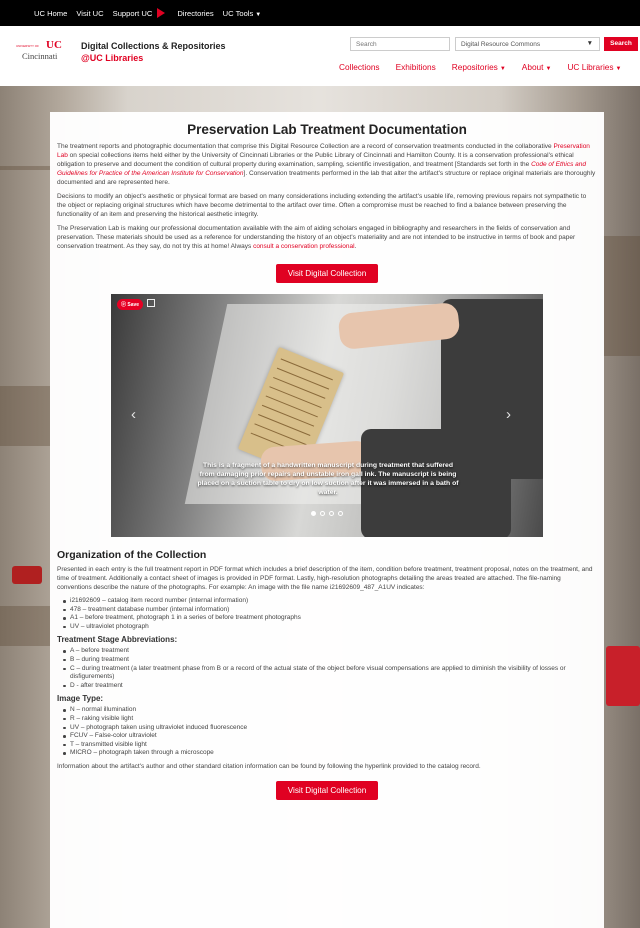 This screenshot has width=640, height=928. What do you see at coordinates (132, 555) in the screenshot?
I see `organization-heading: Organization of the Collection` at bounding box center [132, 555].